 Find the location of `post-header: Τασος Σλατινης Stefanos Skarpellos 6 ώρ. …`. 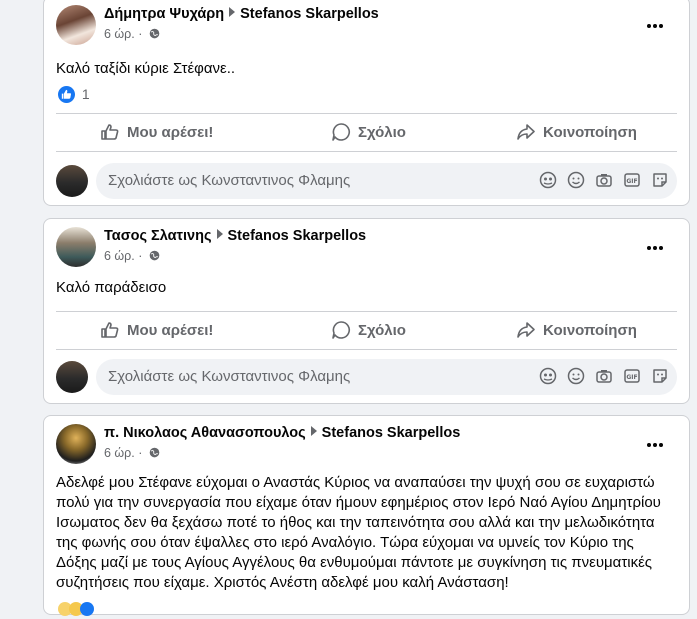

post-header: Τασος Σλατινης Stefanos Skarpellos 6 ώρ. … is located at coordinates (366, 247).